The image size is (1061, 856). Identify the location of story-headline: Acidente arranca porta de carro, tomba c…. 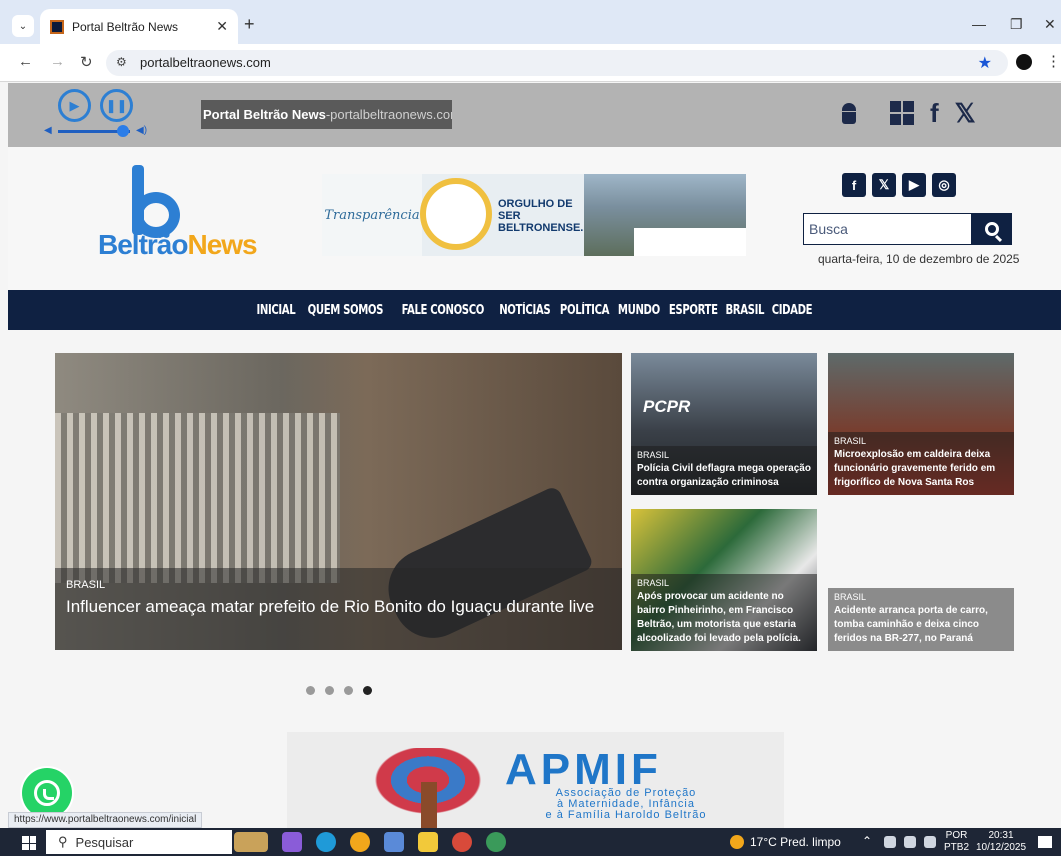
(921, 625).